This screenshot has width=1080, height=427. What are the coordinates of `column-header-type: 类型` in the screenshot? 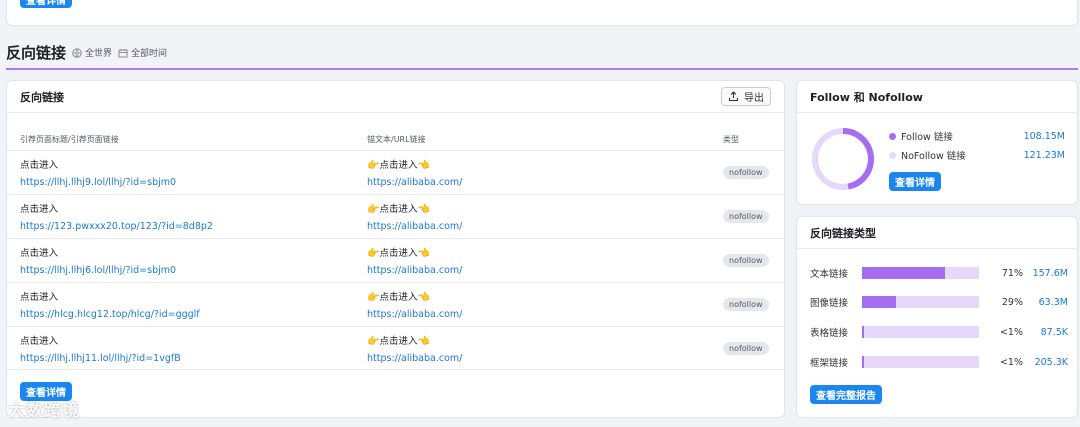 It's located at (731, 139).